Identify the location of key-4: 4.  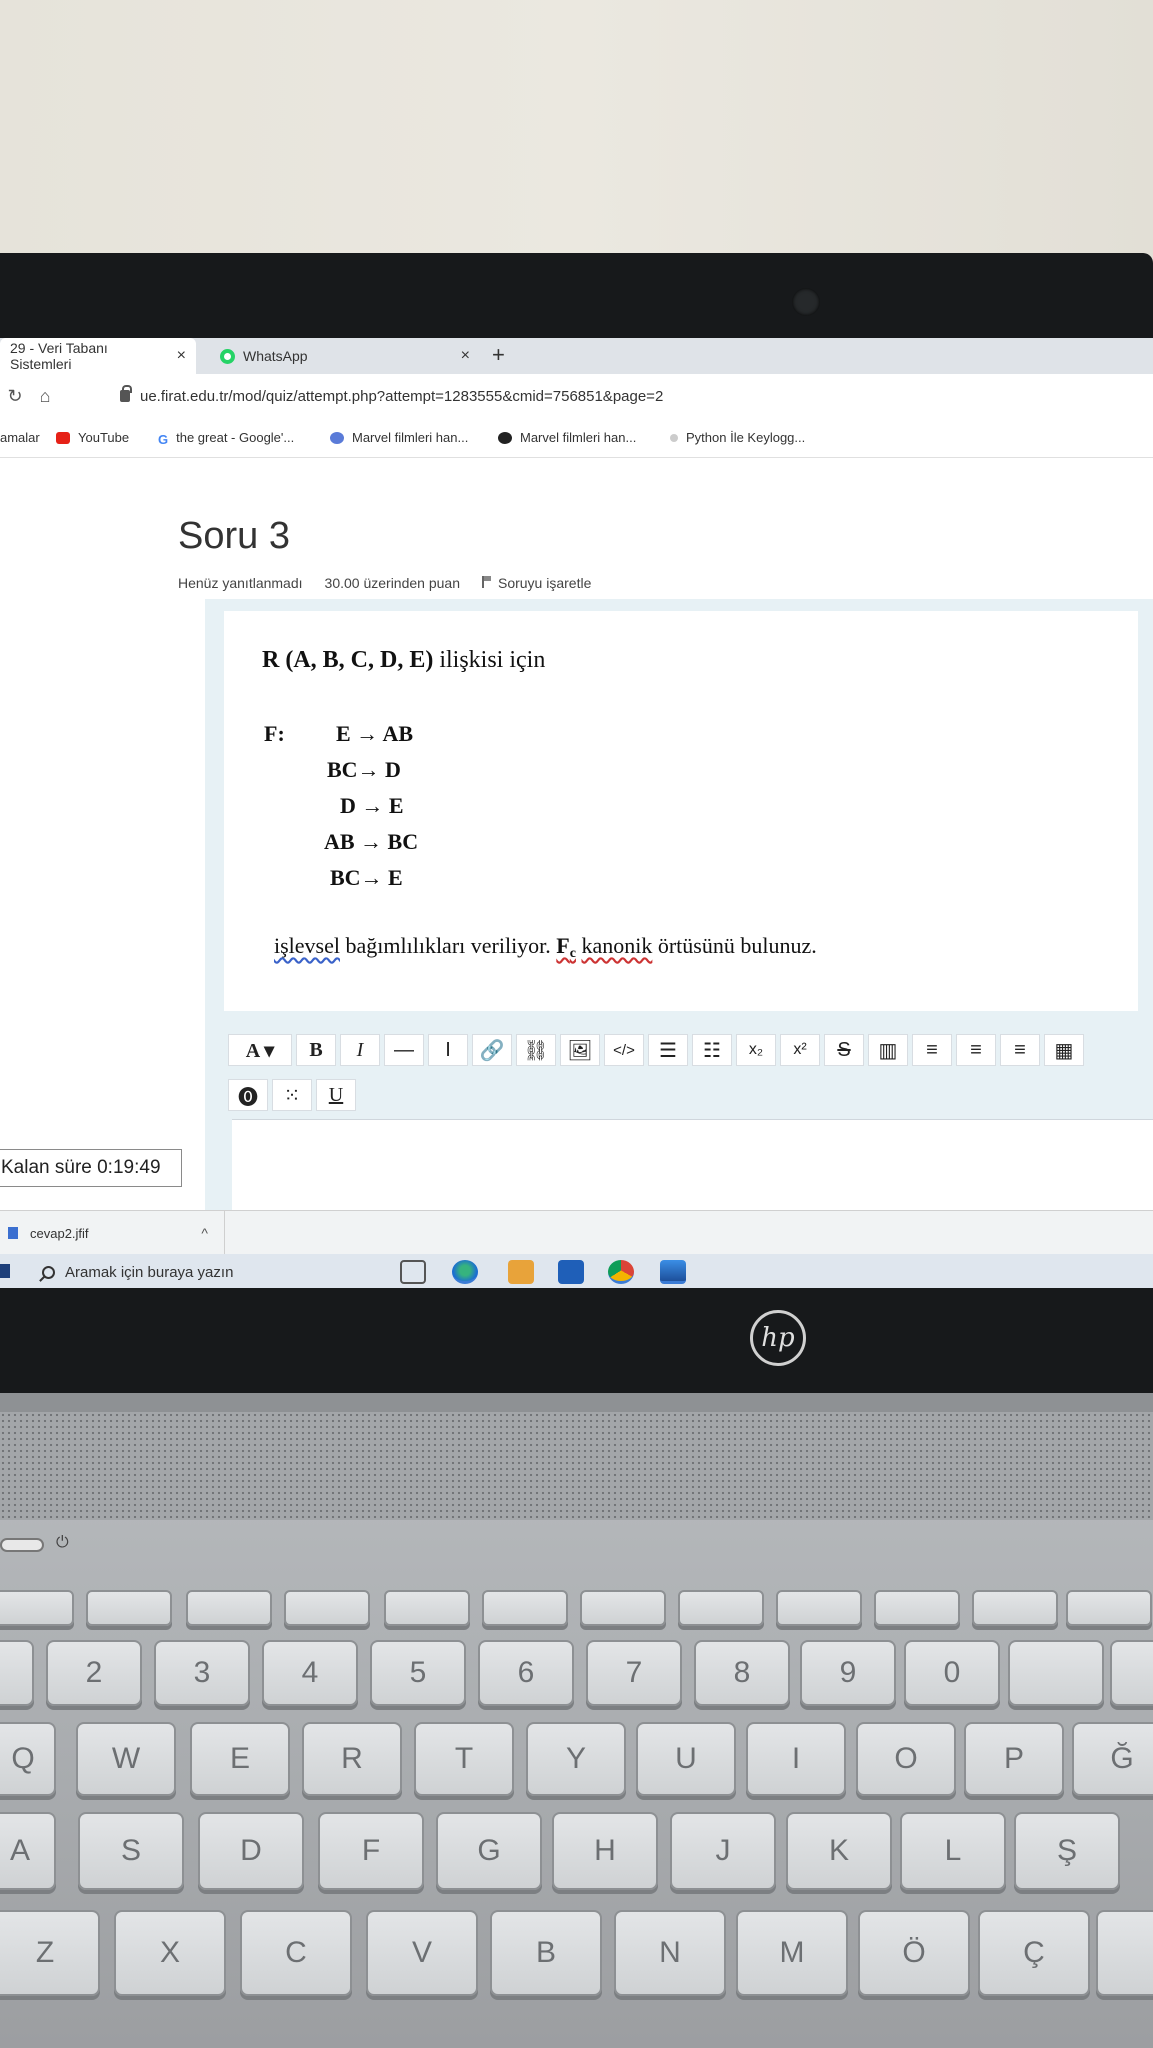
(310, 1673).